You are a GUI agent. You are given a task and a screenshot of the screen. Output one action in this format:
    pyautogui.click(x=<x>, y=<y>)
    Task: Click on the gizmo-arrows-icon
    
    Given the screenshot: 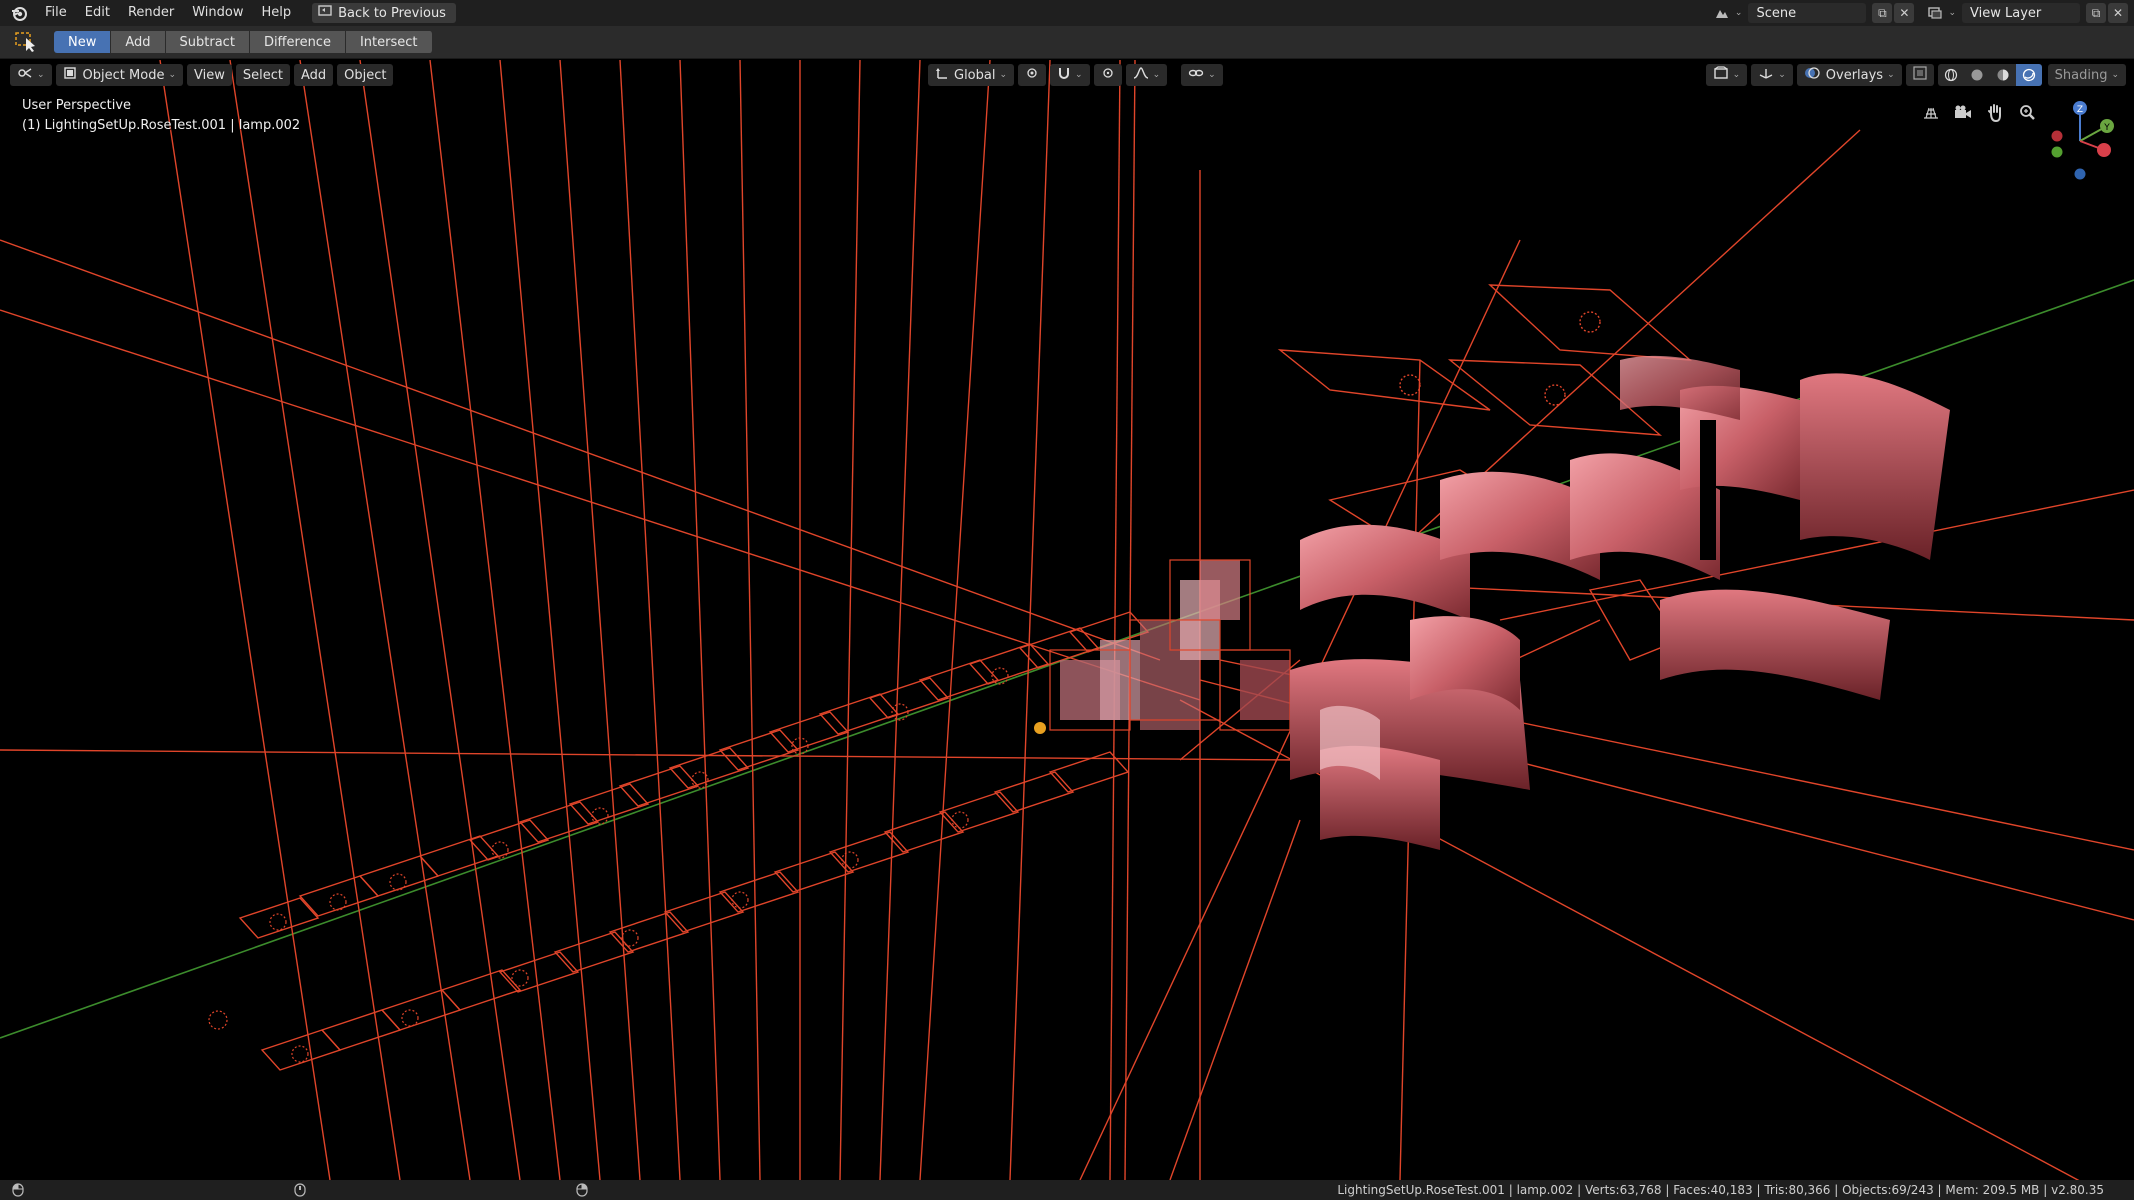 What is the action you would take?
    pyautogui.click(x=1766, y=75)
    